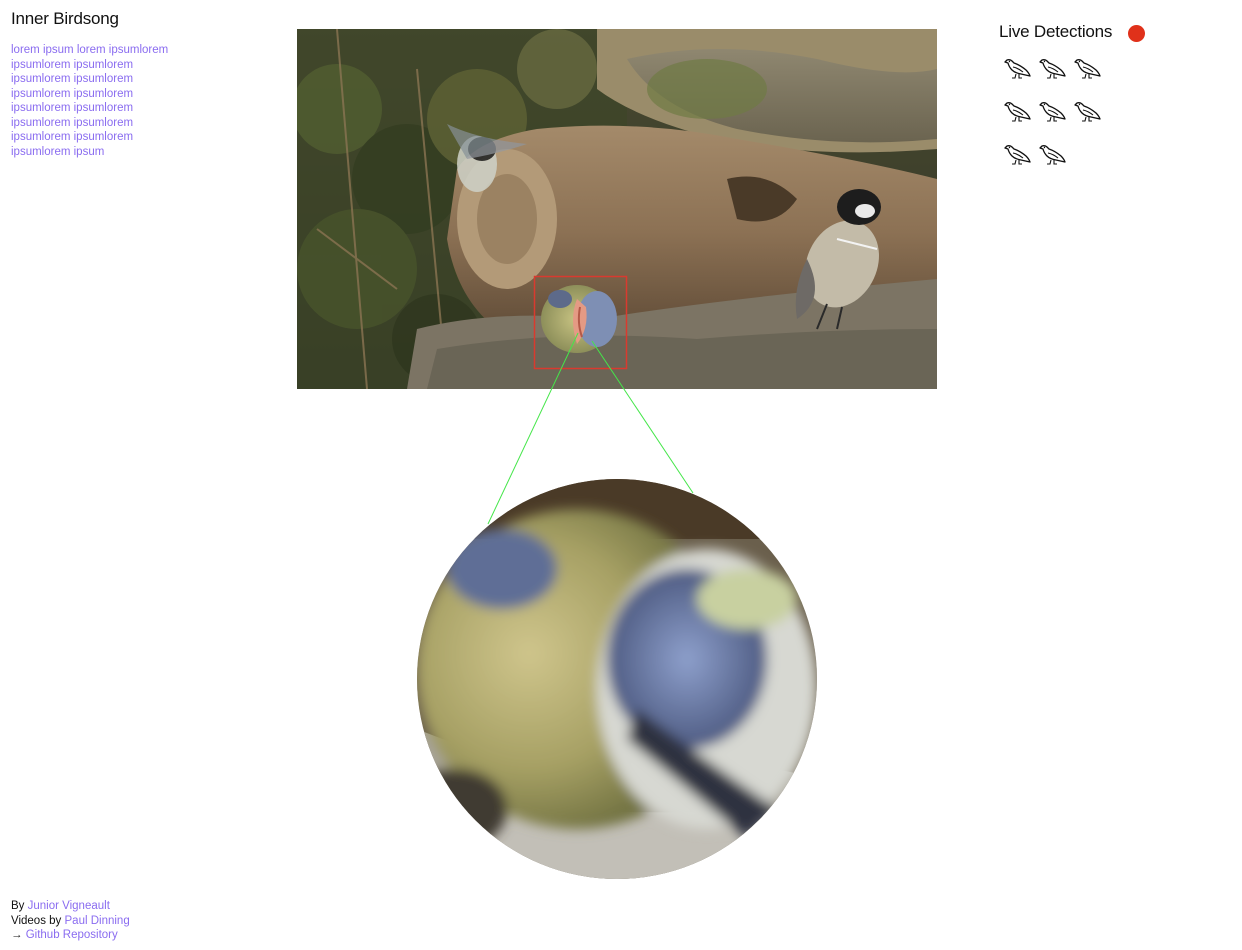  I want to click on credit-videos-line: Videos by Paul Dinning, so click(70, 921).